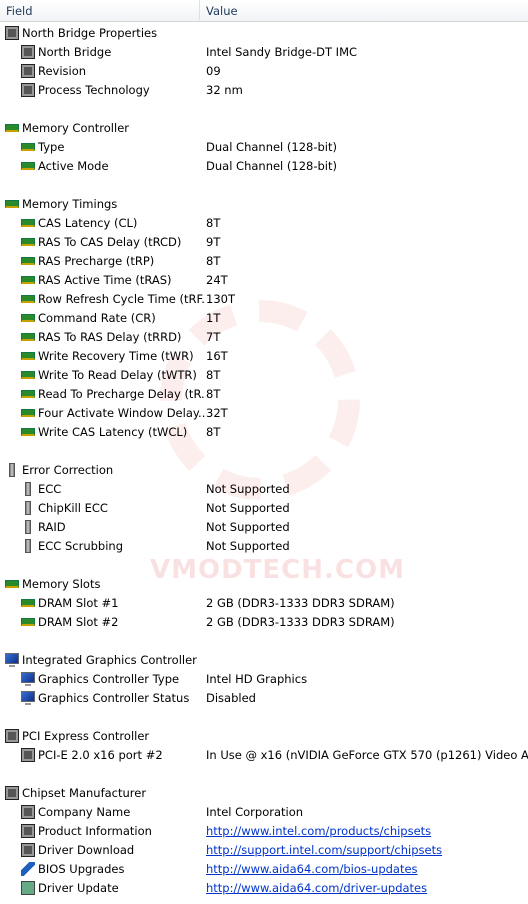 Image resolution: width=528 pixels, height=904 pixels. I want to click on field-cell: Write Recovery Time (tWR), so click(103, 356).